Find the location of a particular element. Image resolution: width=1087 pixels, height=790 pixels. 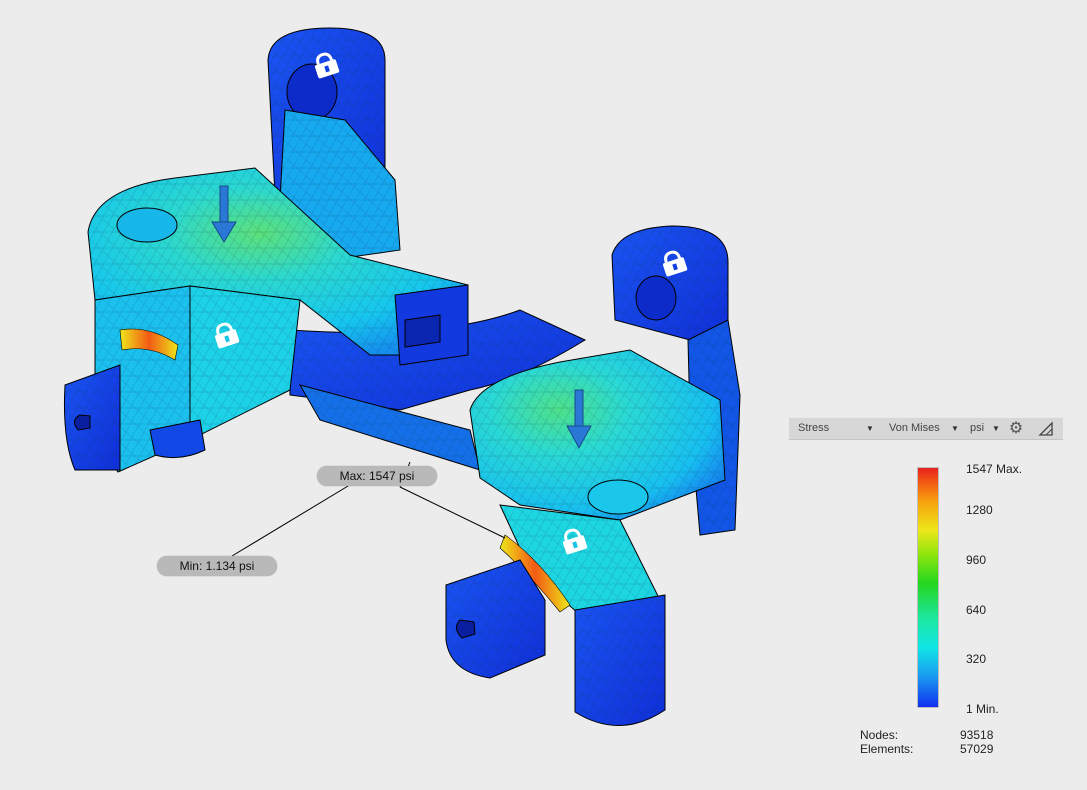

unit-dropdown: psi ▼ is located at coordinates (982, 428).